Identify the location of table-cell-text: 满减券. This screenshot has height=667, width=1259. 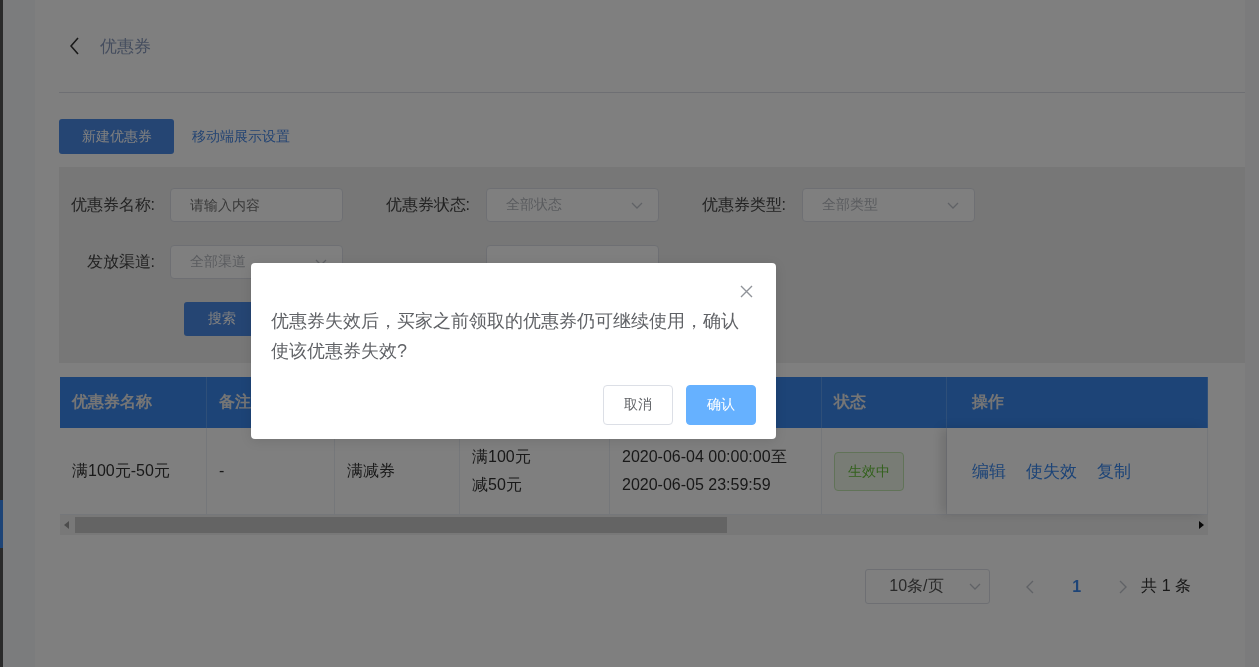
(371, 471).